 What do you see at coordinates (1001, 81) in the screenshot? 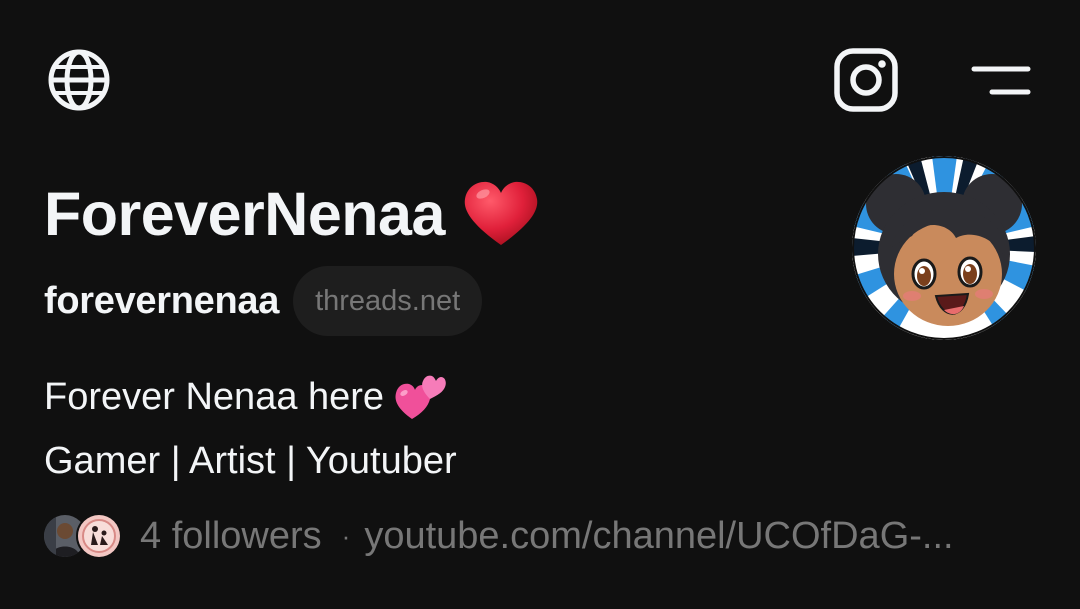
I see `menu-icon` at bounding box center [1001, 81].